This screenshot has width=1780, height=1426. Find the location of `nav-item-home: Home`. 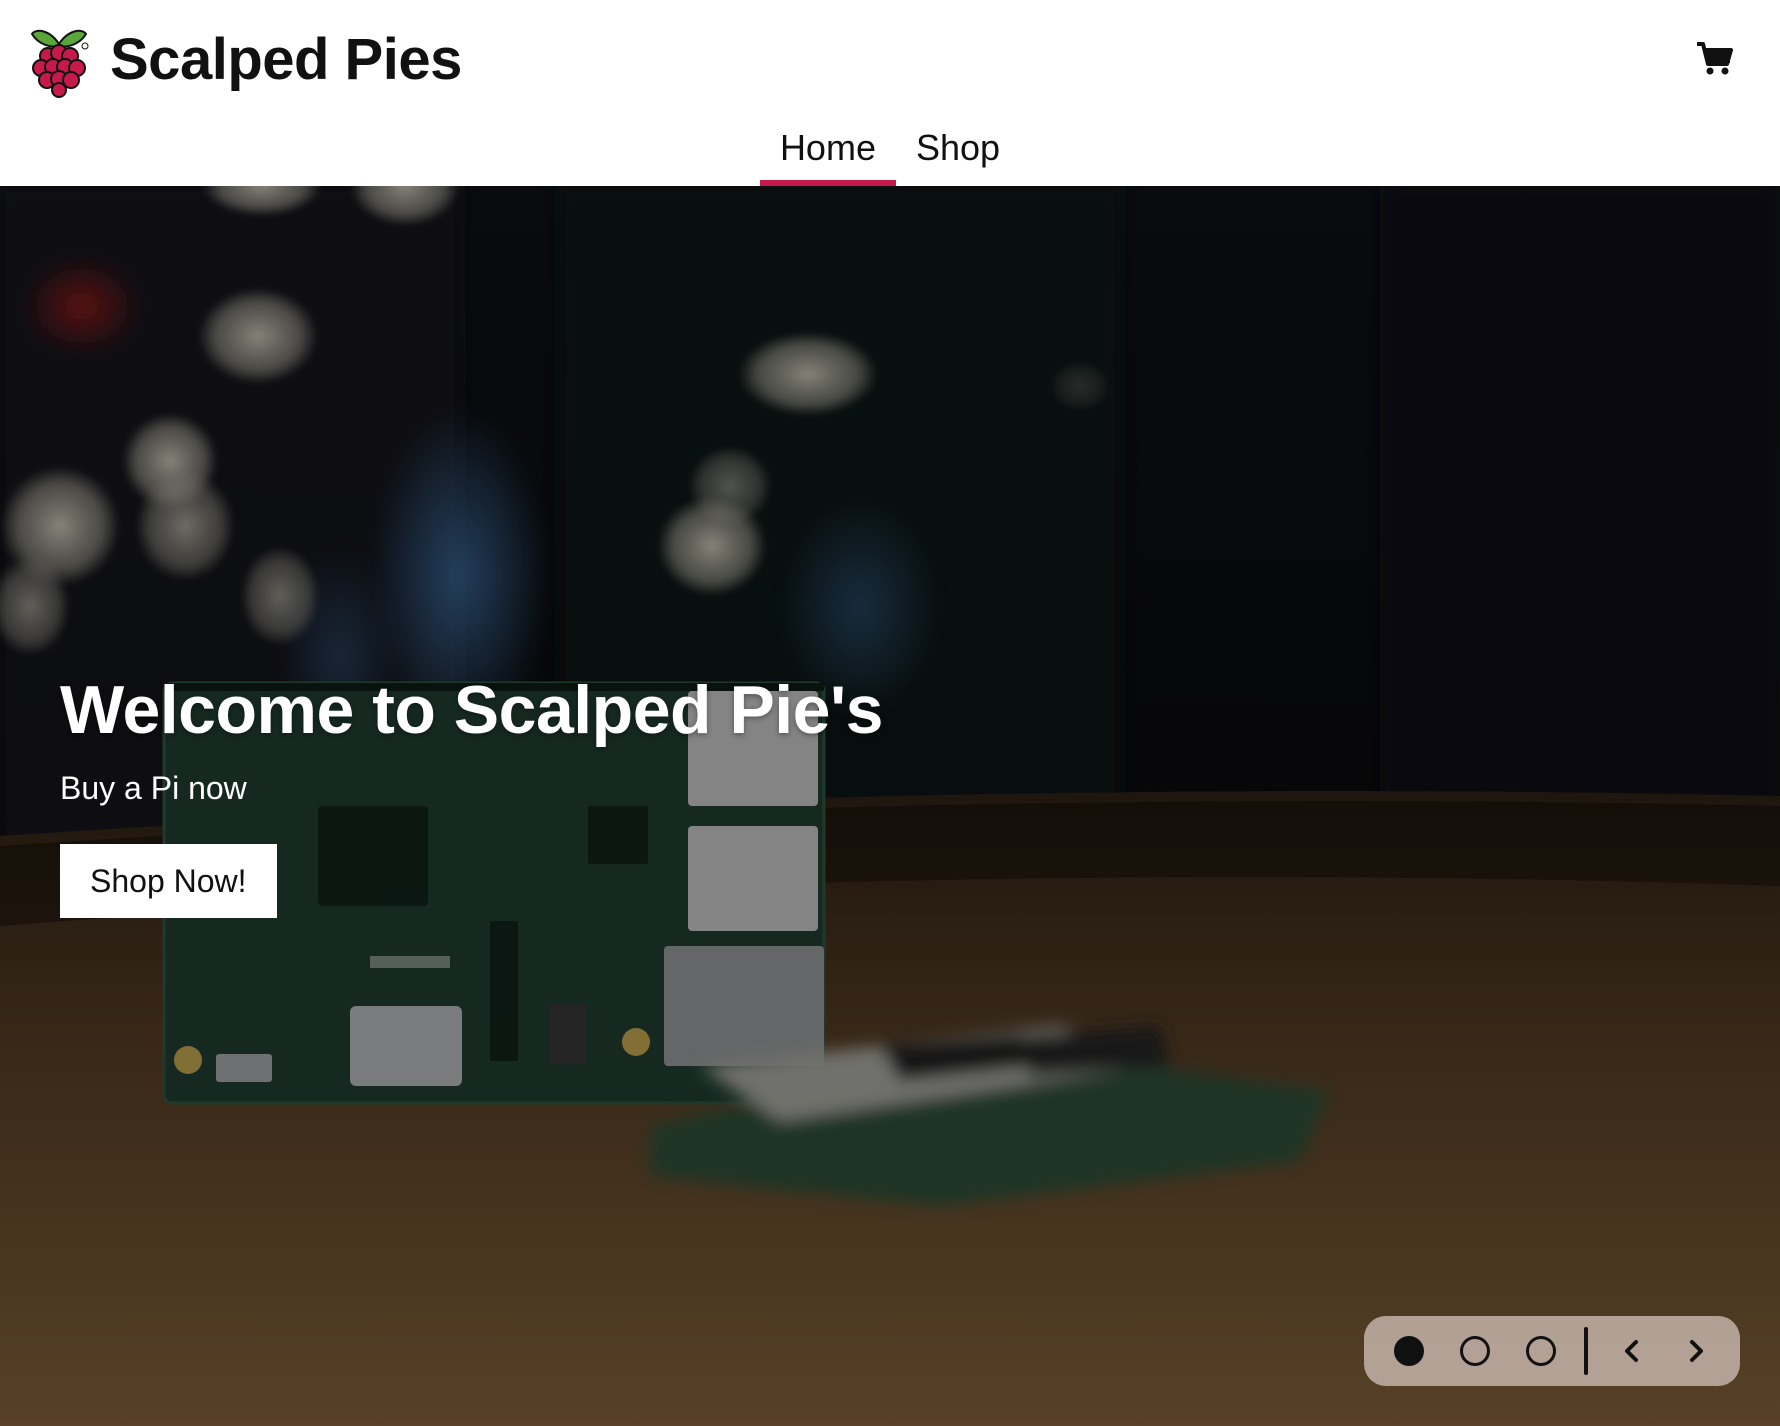

nav-item-home: Home is located at coordinates (827, 152).